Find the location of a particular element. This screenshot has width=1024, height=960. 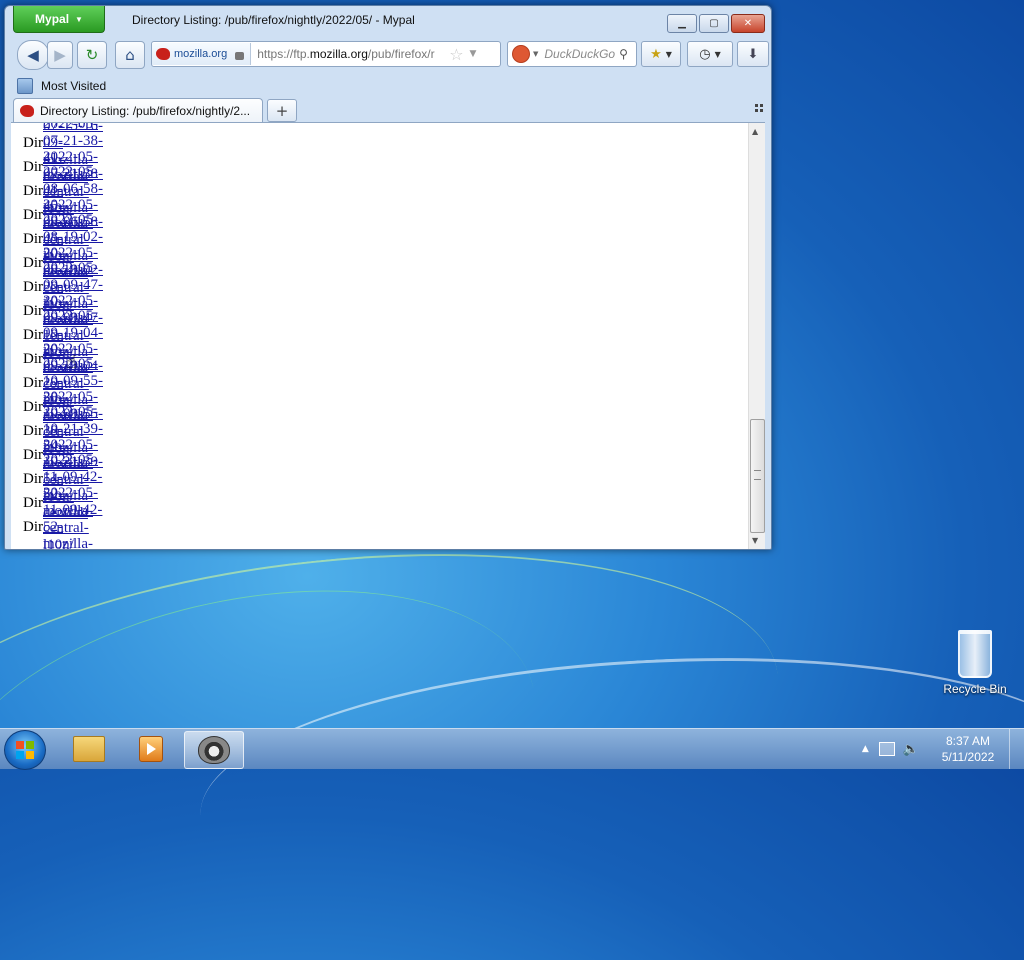

mypal-raccoon-icon is located at coordinates (214, 750).